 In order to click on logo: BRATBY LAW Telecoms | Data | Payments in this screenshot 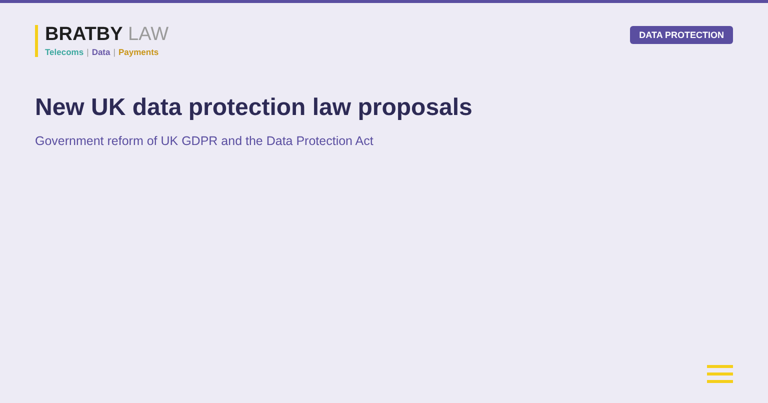, I will do `click(102, 41)`.